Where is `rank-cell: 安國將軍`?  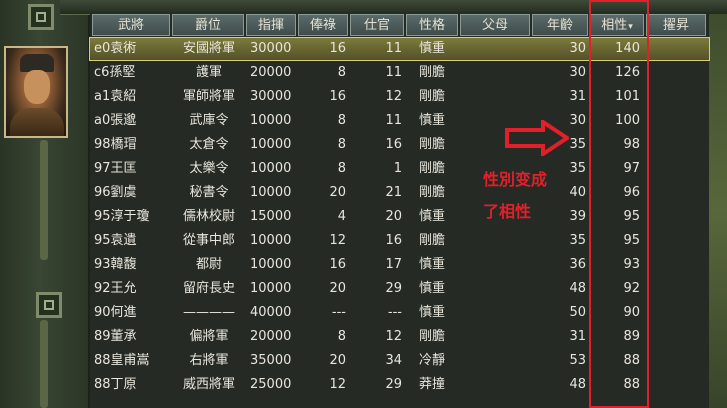 rank-cell: 安國將軍 is located at coordinates (208, 48).